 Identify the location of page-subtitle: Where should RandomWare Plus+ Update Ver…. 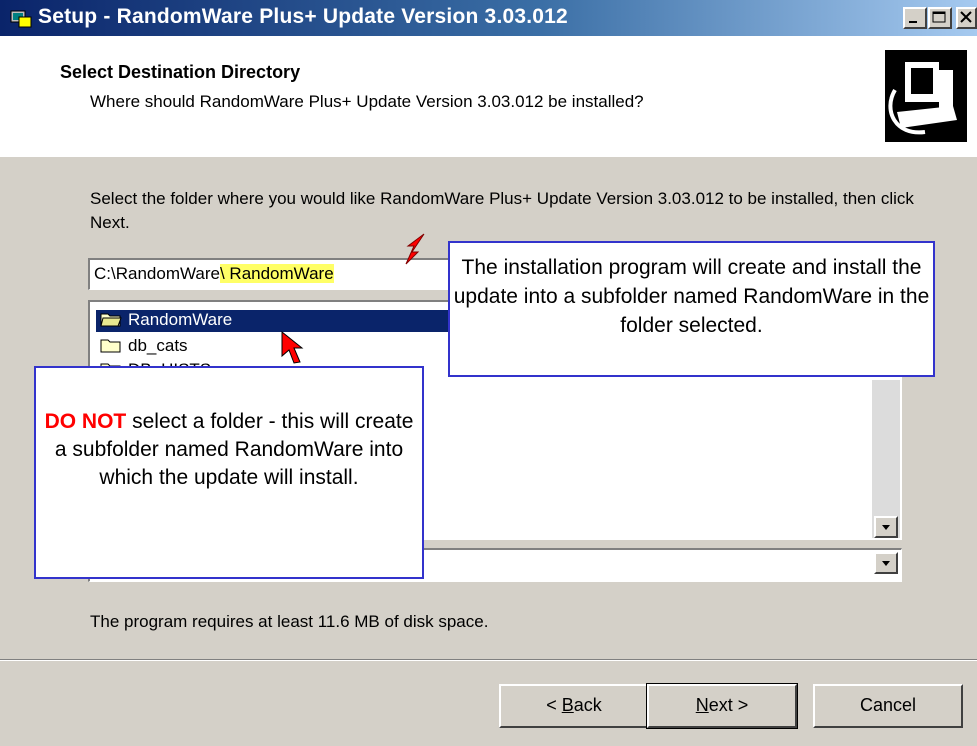
(367, 101).